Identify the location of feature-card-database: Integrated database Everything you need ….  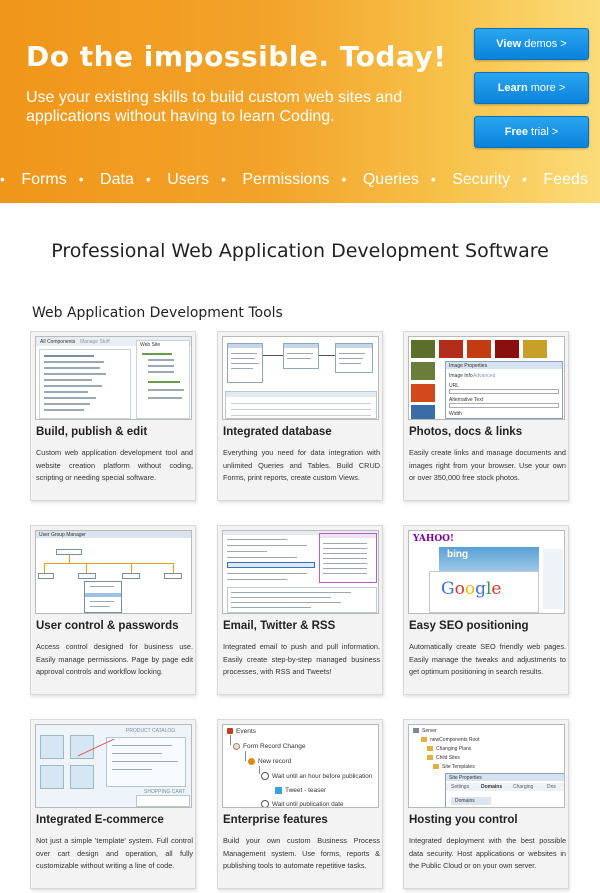
(300, 416).